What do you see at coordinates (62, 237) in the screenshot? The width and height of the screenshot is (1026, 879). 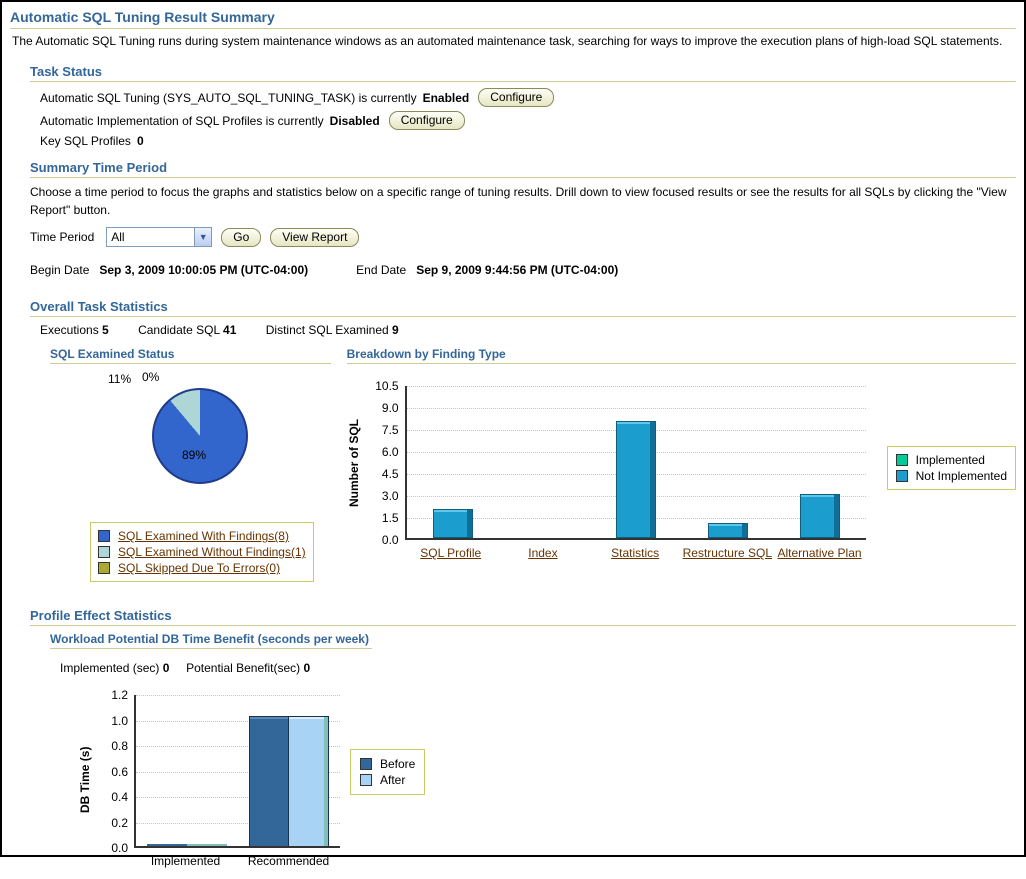 I see `time-period-label: Time Period` at bounding box center [62, 237].